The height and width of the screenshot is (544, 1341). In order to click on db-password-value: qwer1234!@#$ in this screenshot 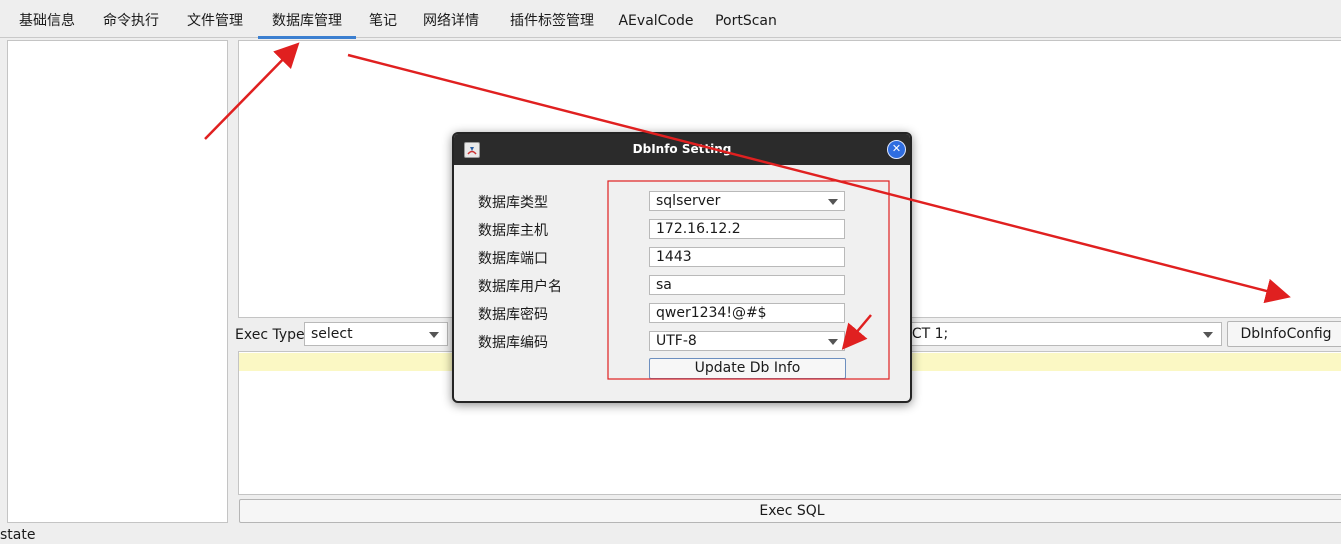, I will do `click(711, 313)`.